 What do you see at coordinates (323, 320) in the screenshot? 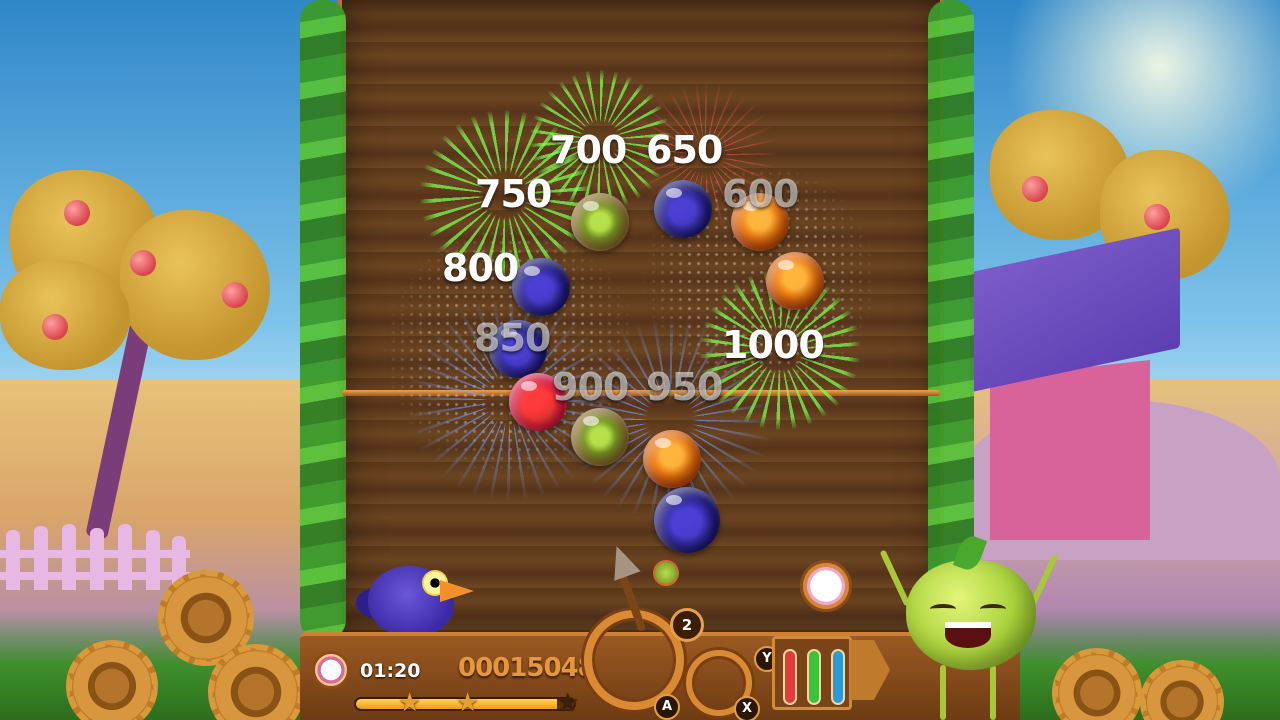
I see `vine-left` at bounding box center [323, 320].